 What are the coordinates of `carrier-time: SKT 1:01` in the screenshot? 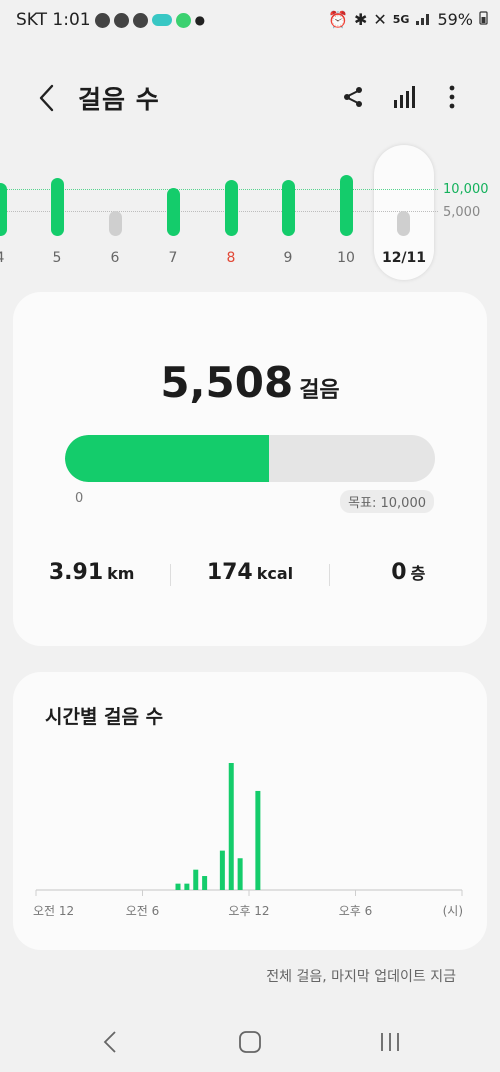 It's located at (53, 20).